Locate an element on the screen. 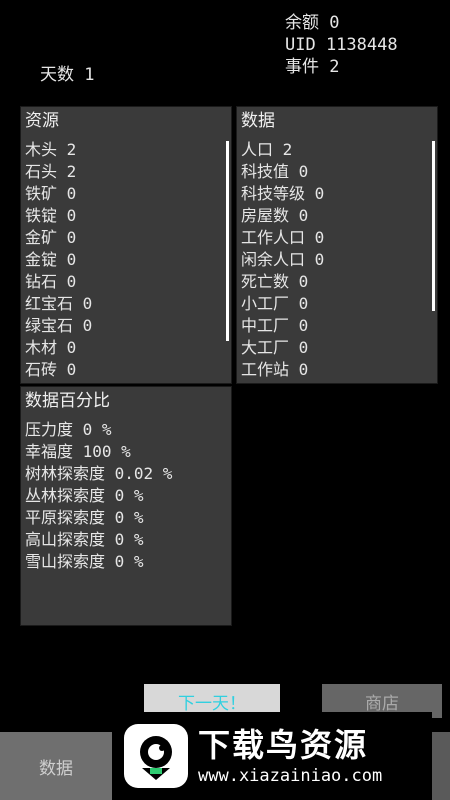  resource-row: 铁锭 0 is located at coordinates (51, 215).